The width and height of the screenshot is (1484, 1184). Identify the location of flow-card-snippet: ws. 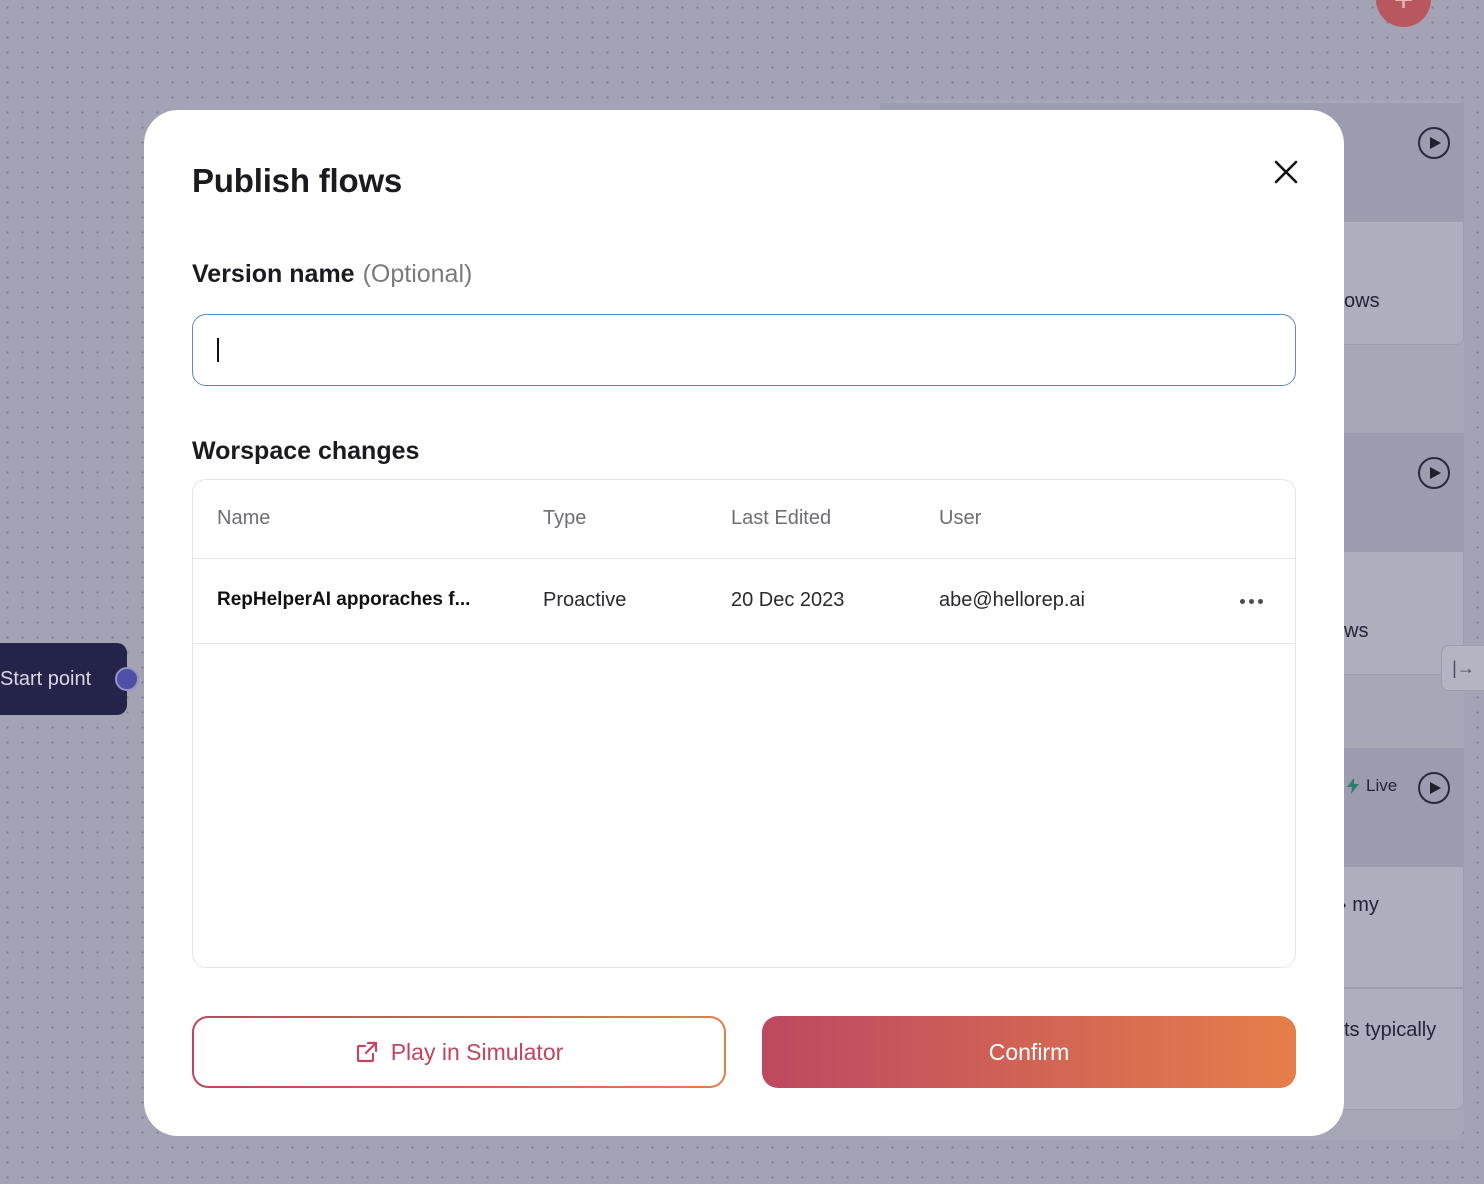
(1356, 631).